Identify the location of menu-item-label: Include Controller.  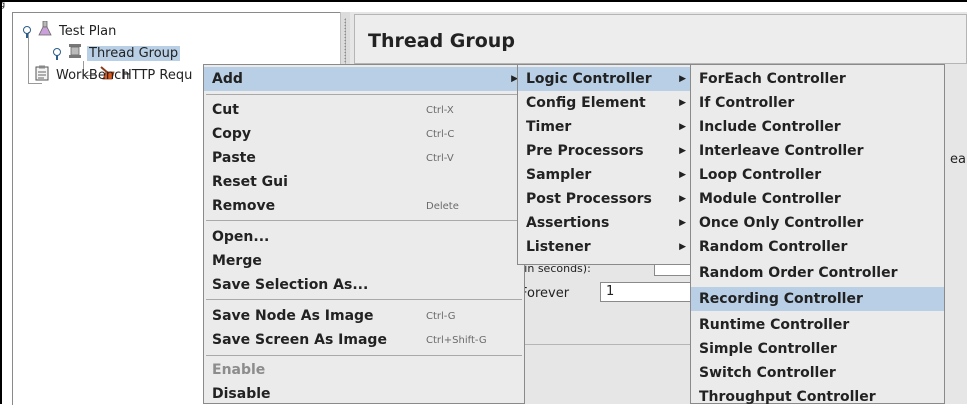
(770, 127).